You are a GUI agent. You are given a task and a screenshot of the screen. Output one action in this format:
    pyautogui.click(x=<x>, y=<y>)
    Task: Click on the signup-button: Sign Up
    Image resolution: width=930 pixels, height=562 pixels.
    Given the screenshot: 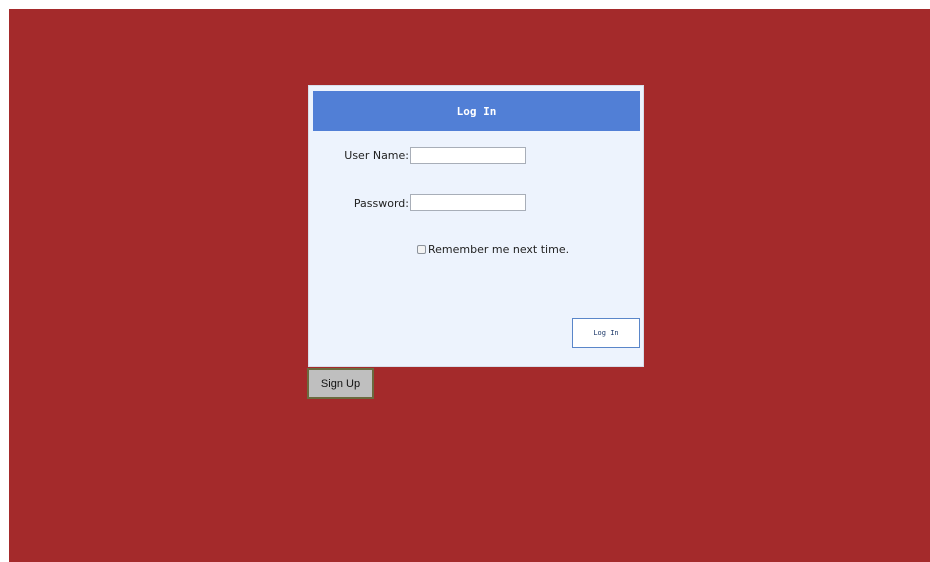 What is the action you would take?
    pyautogui.click(x=340, y=383)
    